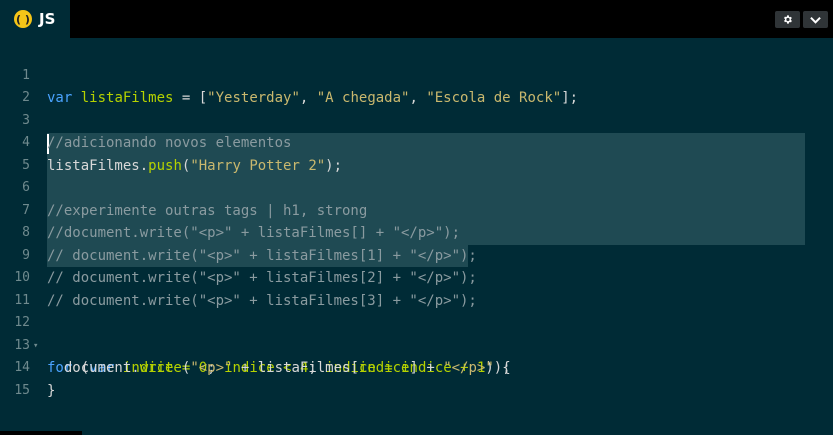 This screenshot has height=435, width=833. What do you see at coordinates (416, 187) in the screenshot?
I see `code-line-6: 6 //experimente outras tags | h1, strong` at bounding box center [416, 187].